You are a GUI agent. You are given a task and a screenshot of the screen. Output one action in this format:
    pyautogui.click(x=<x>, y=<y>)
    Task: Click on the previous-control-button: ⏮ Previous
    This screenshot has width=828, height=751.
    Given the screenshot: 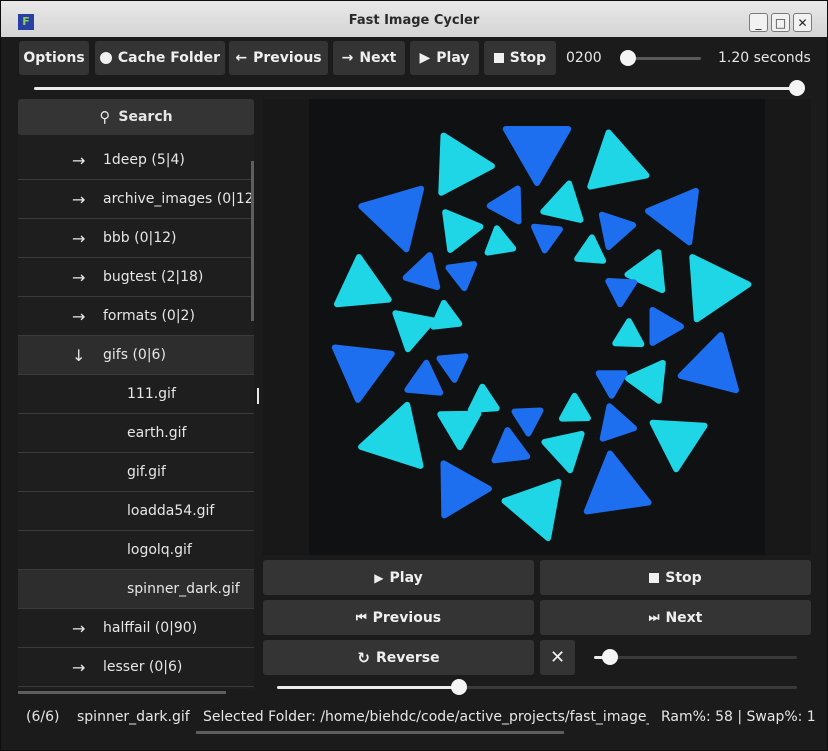 What is the action you would take?
    pyautogui.click(x=398, y=617)
    